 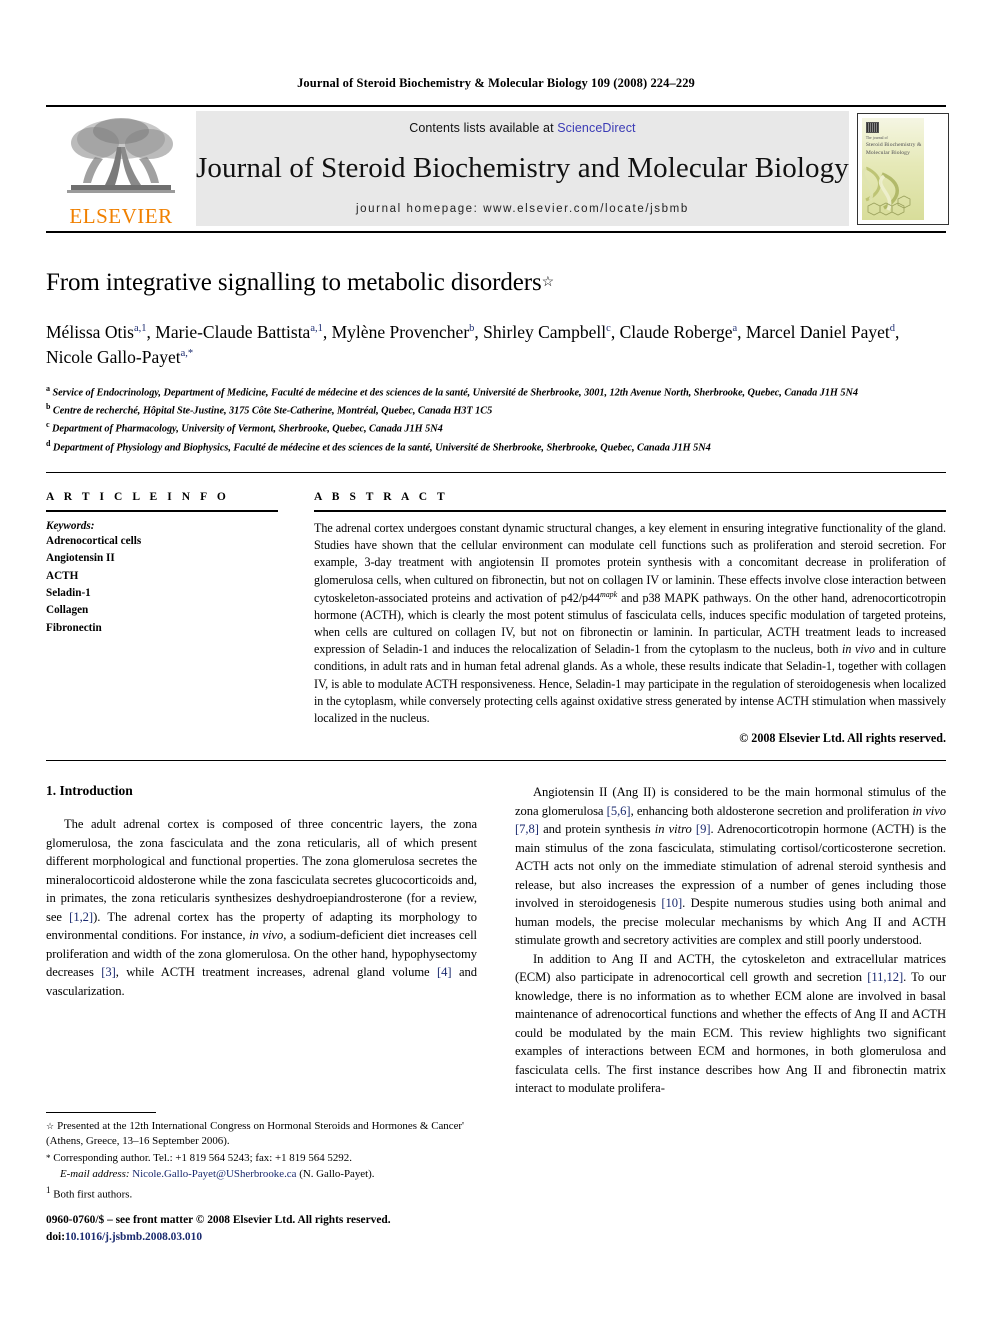 What do you see at coordinates (62, 575) in the screenshot?
I see `keyword-item: ACTH` at bounding box center [62, 575].